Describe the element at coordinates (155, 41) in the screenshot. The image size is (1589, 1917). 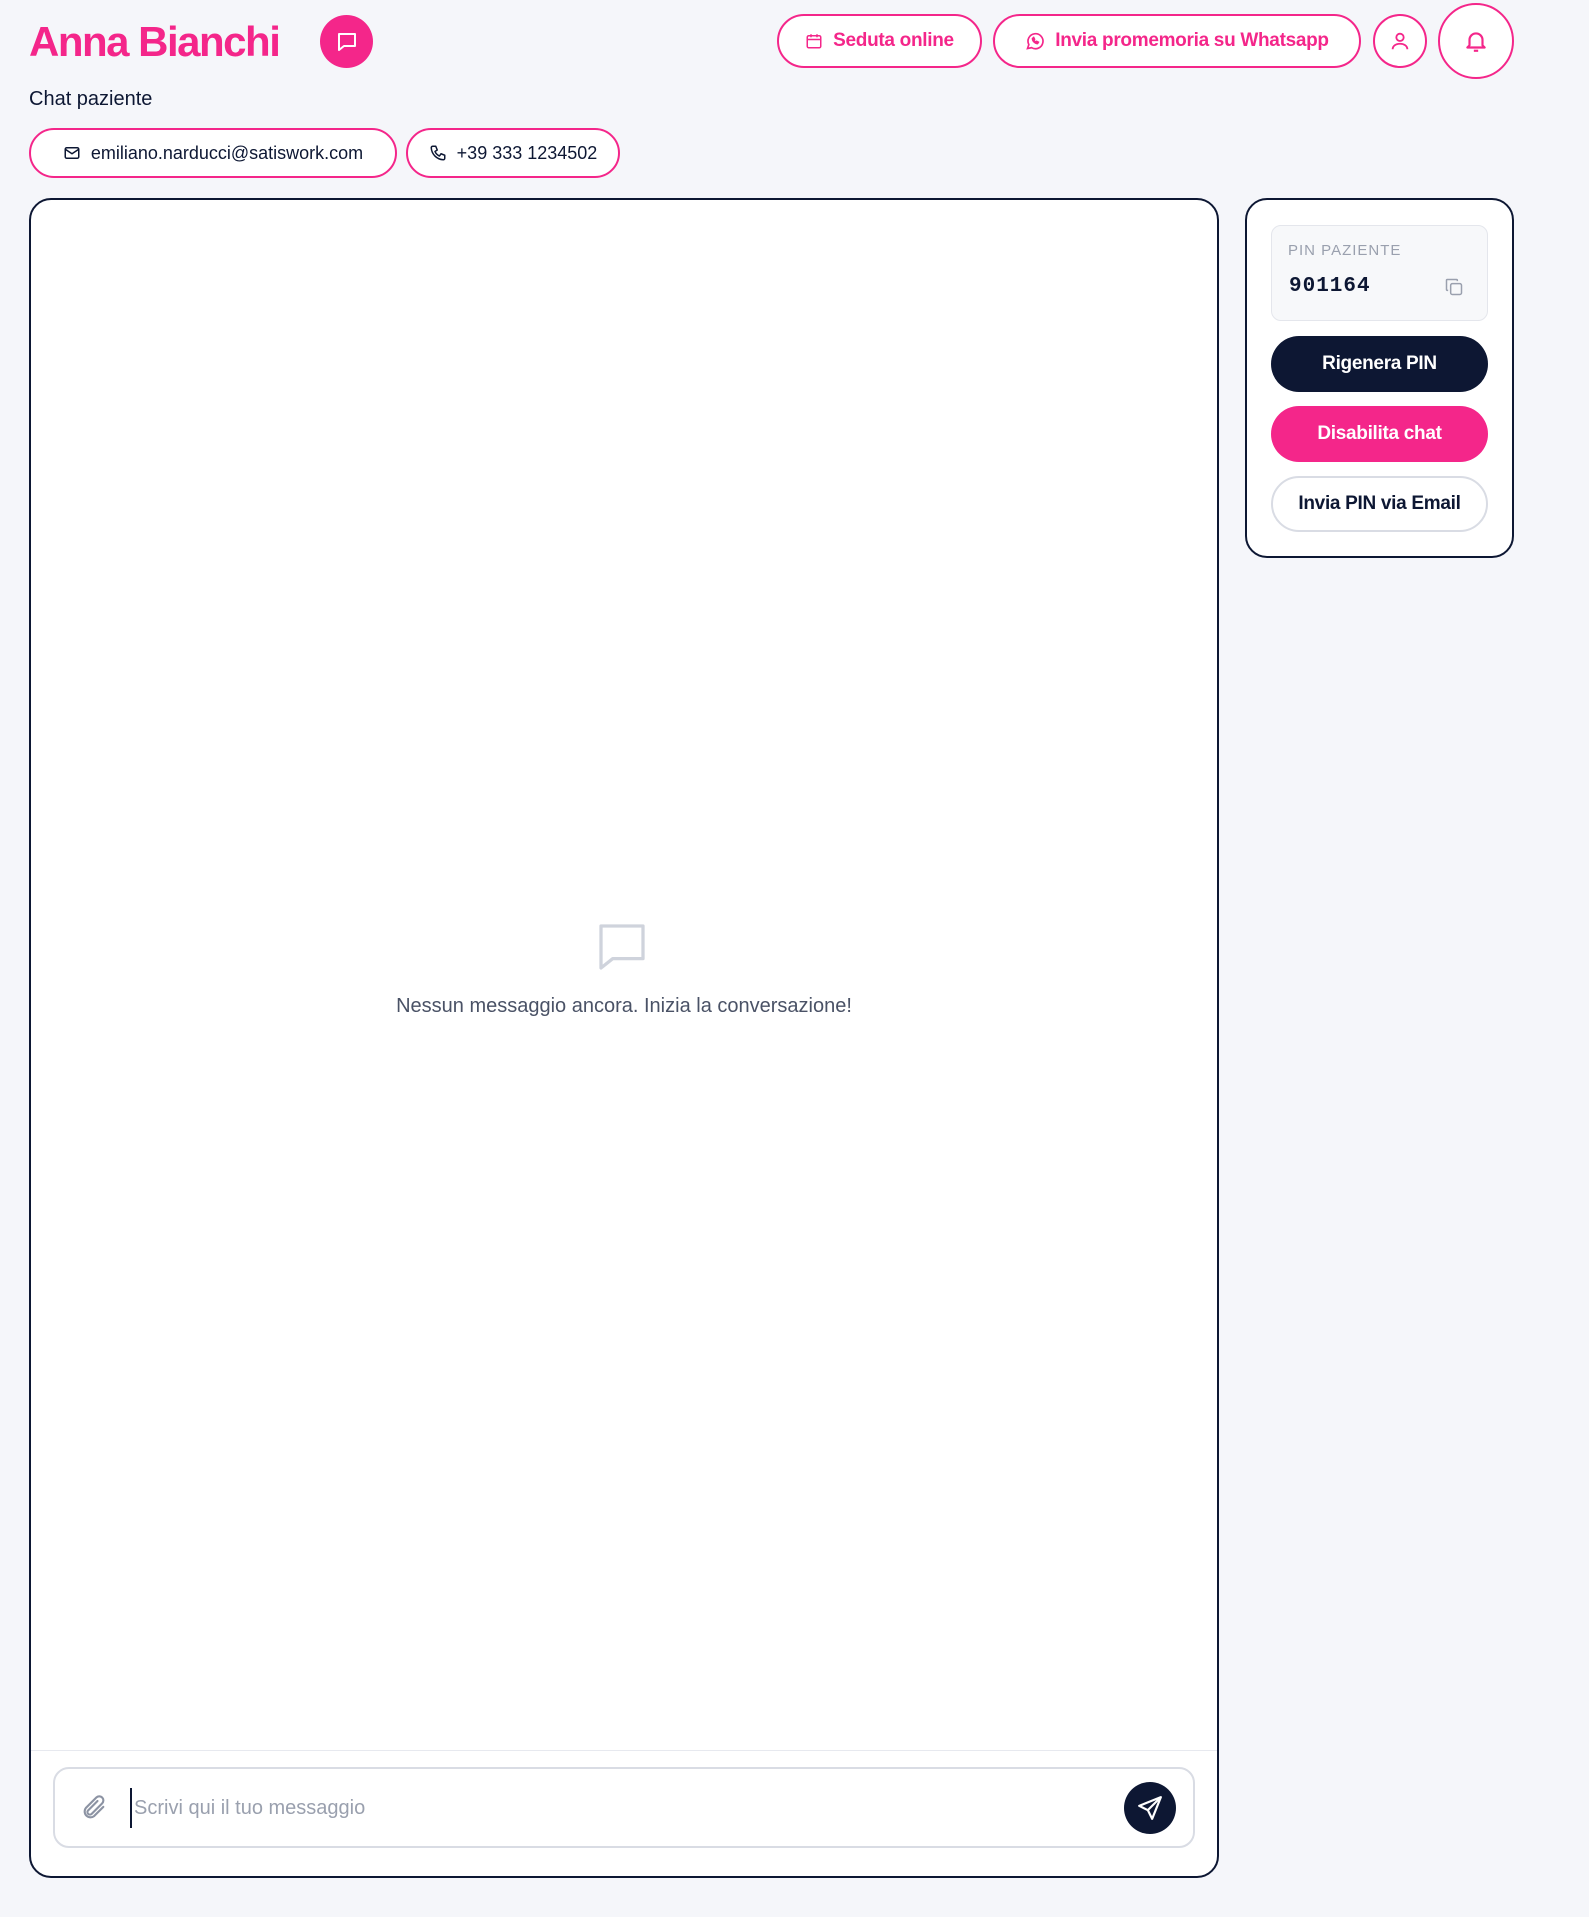
I see `page-title: Anna Bianchi` at that location.